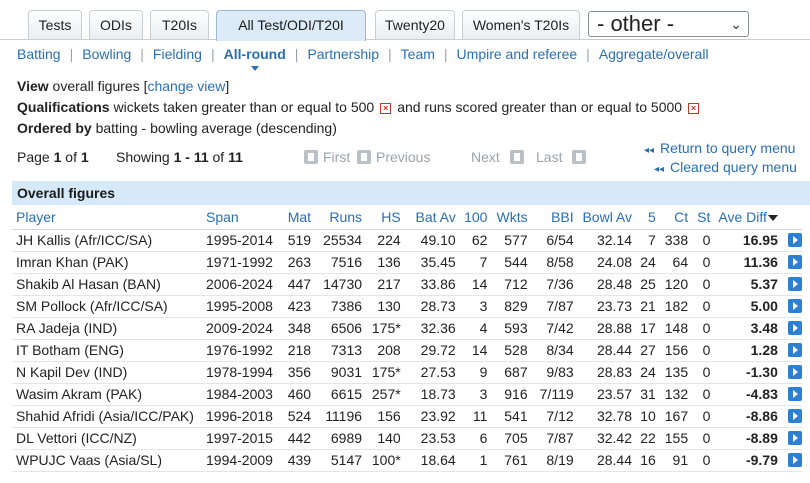  Describe the element at coordinates (418, 54) in the screenshot. I see `nav-team: Team` at that location.